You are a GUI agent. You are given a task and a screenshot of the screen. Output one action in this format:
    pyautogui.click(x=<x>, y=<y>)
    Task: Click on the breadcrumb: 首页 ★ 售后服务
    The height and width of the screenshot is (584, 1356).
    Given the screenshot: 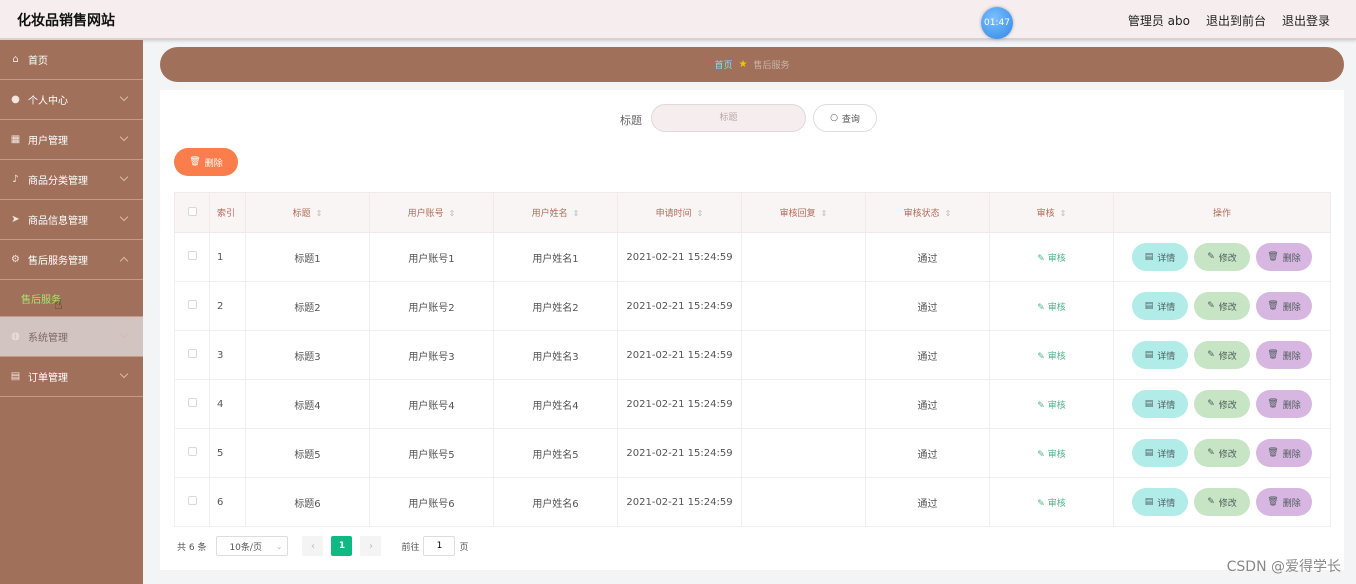 What is the action you would take?
    pyautogui.click(x=752, y=64)
    